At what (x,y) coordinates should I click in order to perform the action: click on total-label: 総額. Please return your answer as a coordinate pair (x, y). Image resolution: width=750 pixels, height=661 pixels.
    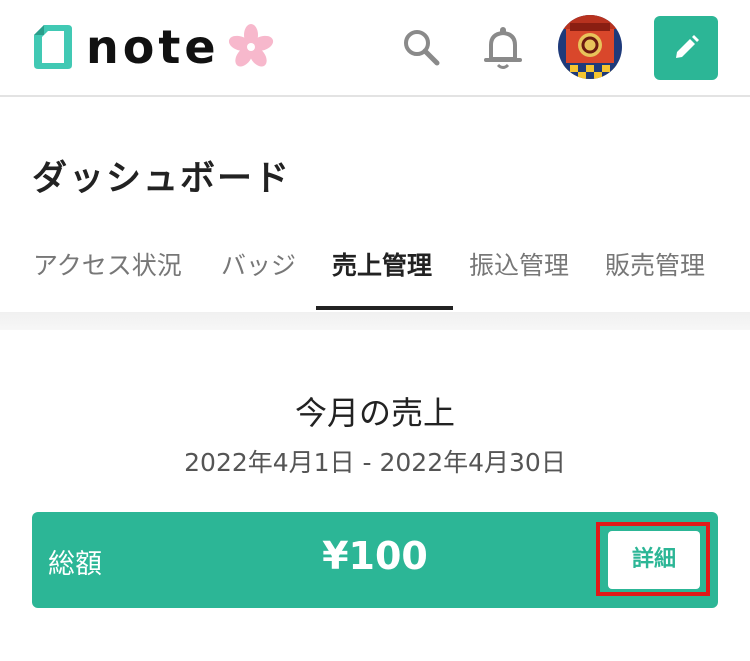
    Looking at the image, I should click on (75, 564).